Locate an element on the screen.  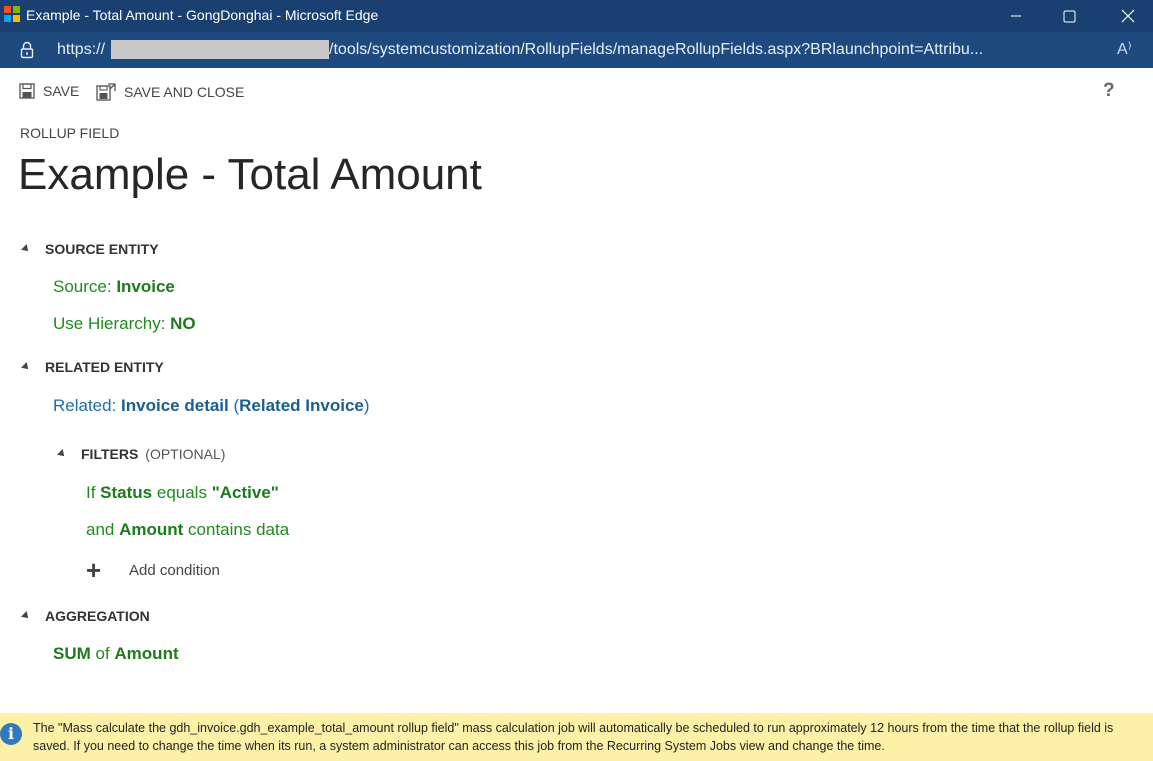
save-and-close-label: SAVE AND CLOSE is located at coordinates (184, 92).